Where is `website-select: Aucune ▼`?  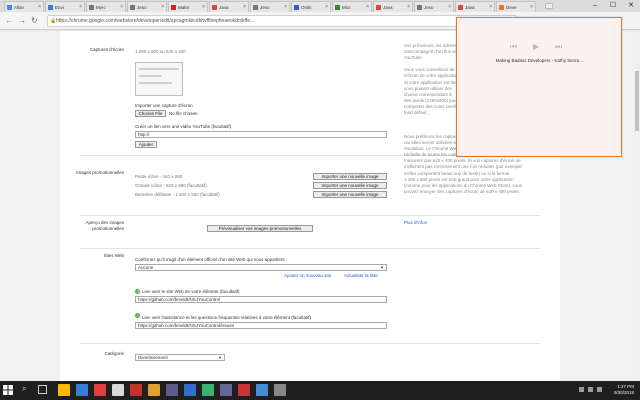 website-select: Aucune ▼ is located at coordinates (261, 267).